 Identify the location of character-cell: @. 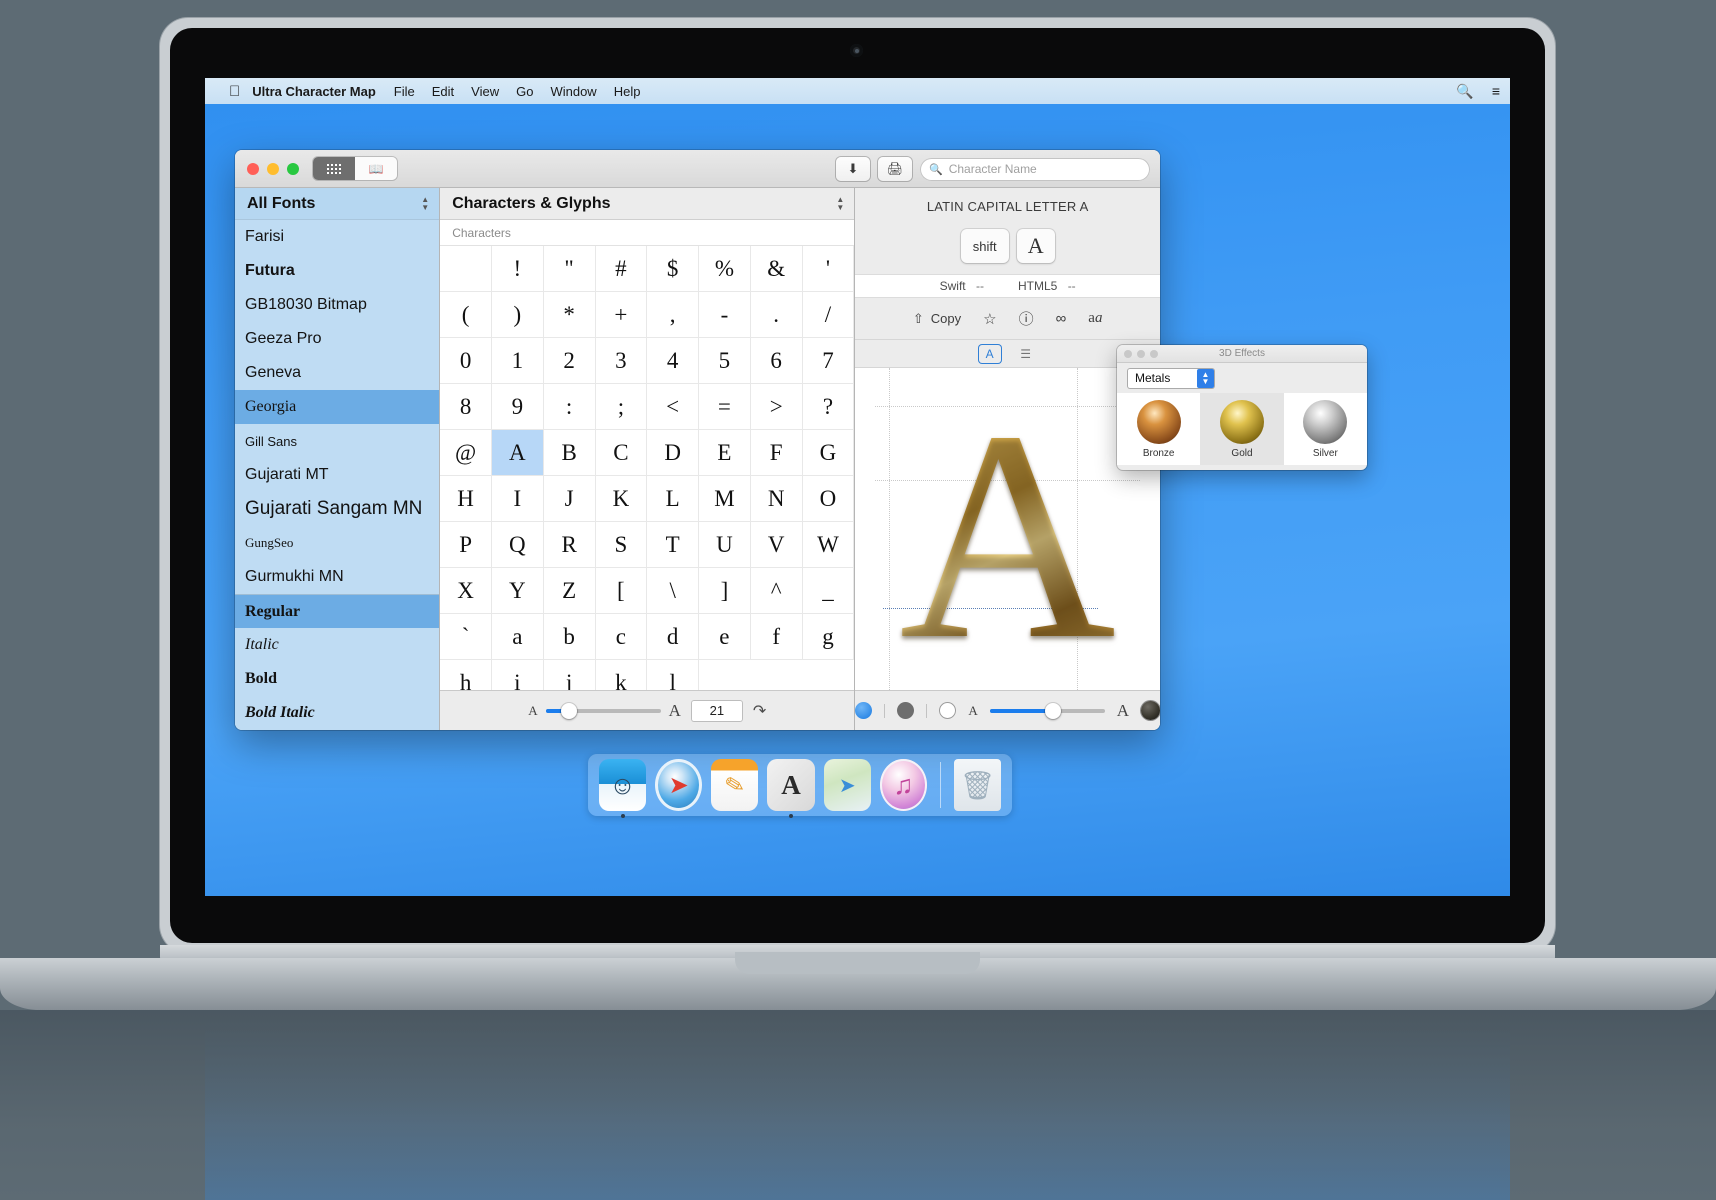
(466, 453).